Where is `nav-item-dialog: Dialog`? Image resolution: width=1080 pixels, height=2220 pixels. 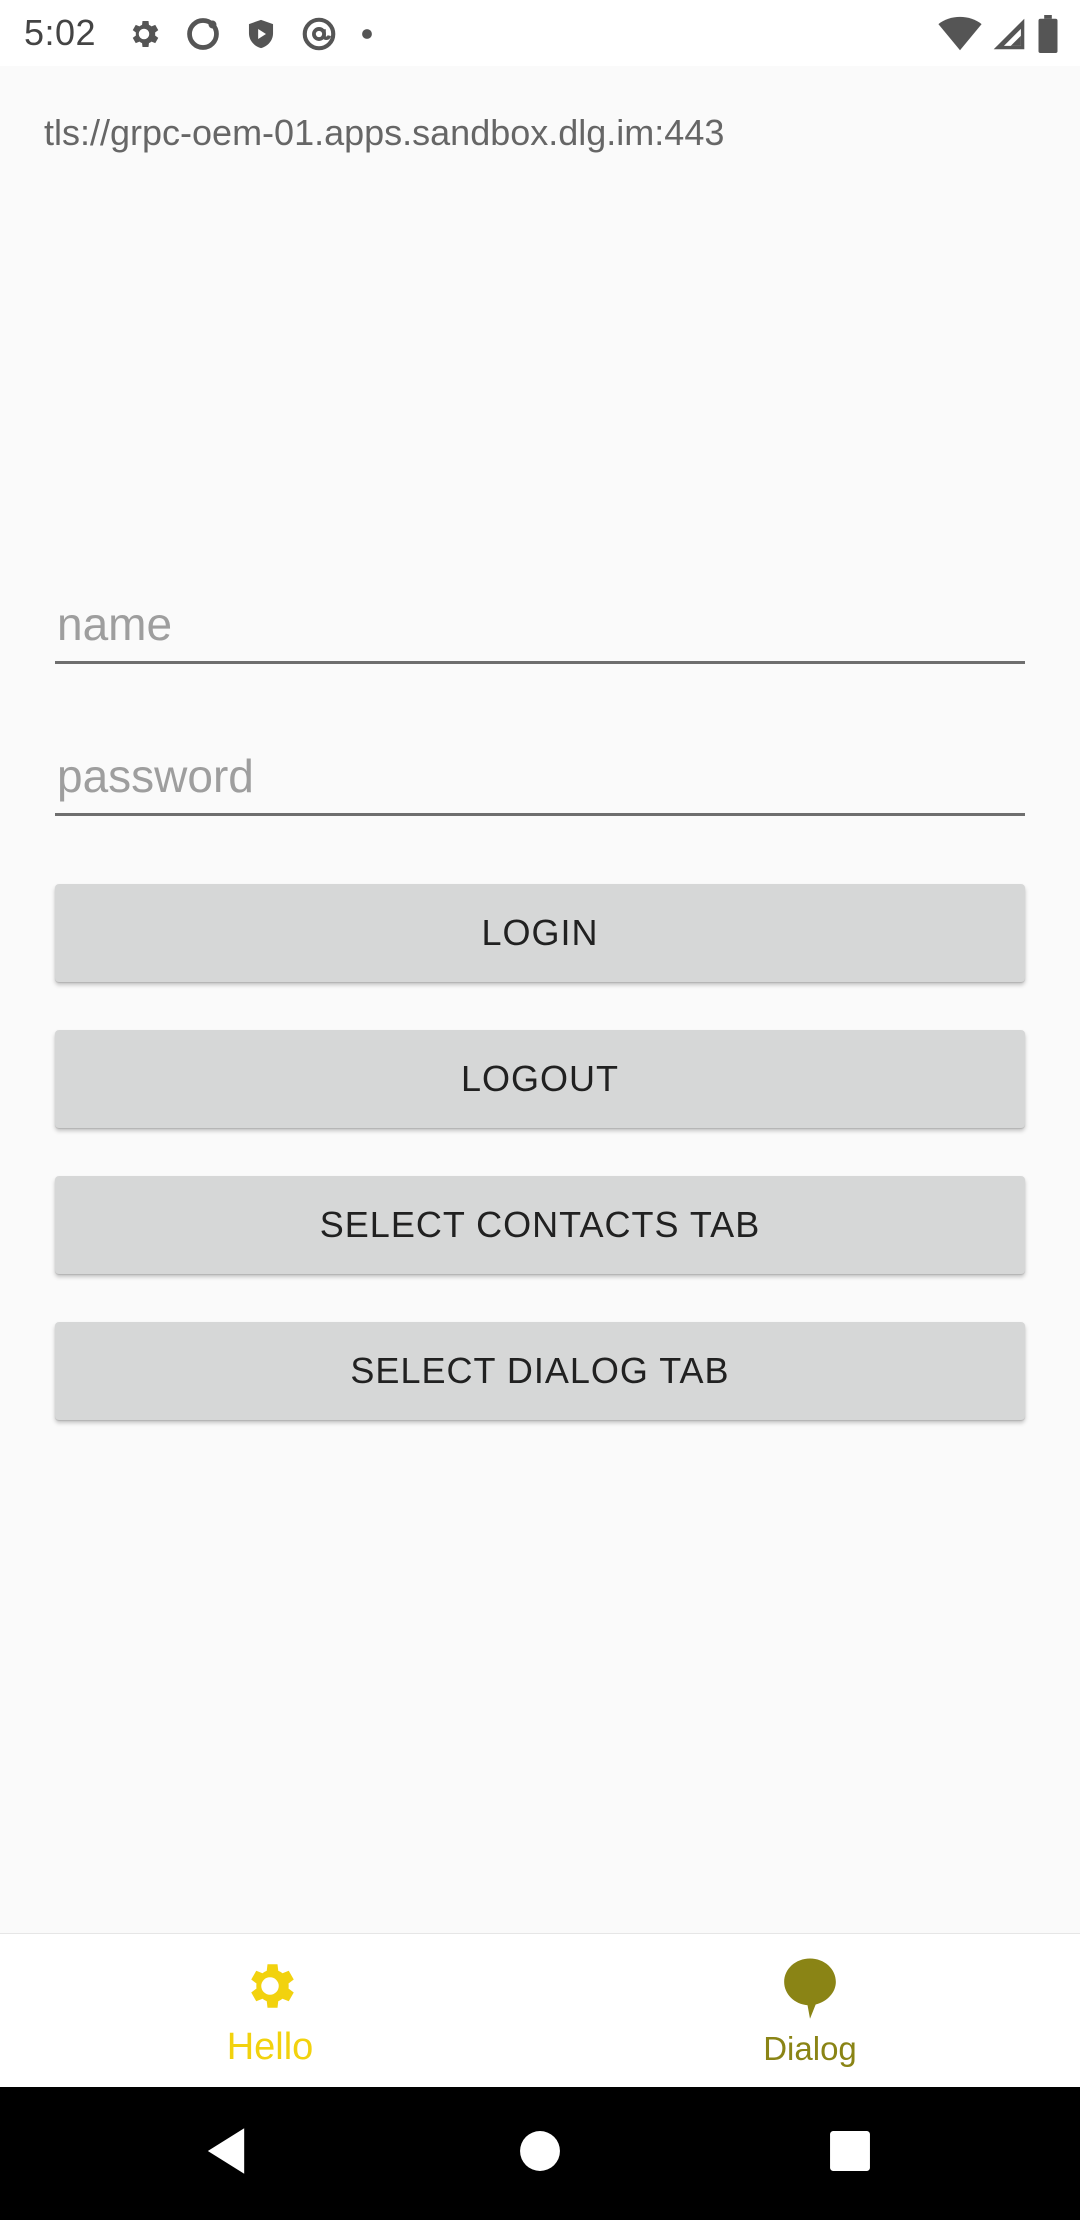
nav-item-dialog: Dialog is located at coordinates (810, 2011).